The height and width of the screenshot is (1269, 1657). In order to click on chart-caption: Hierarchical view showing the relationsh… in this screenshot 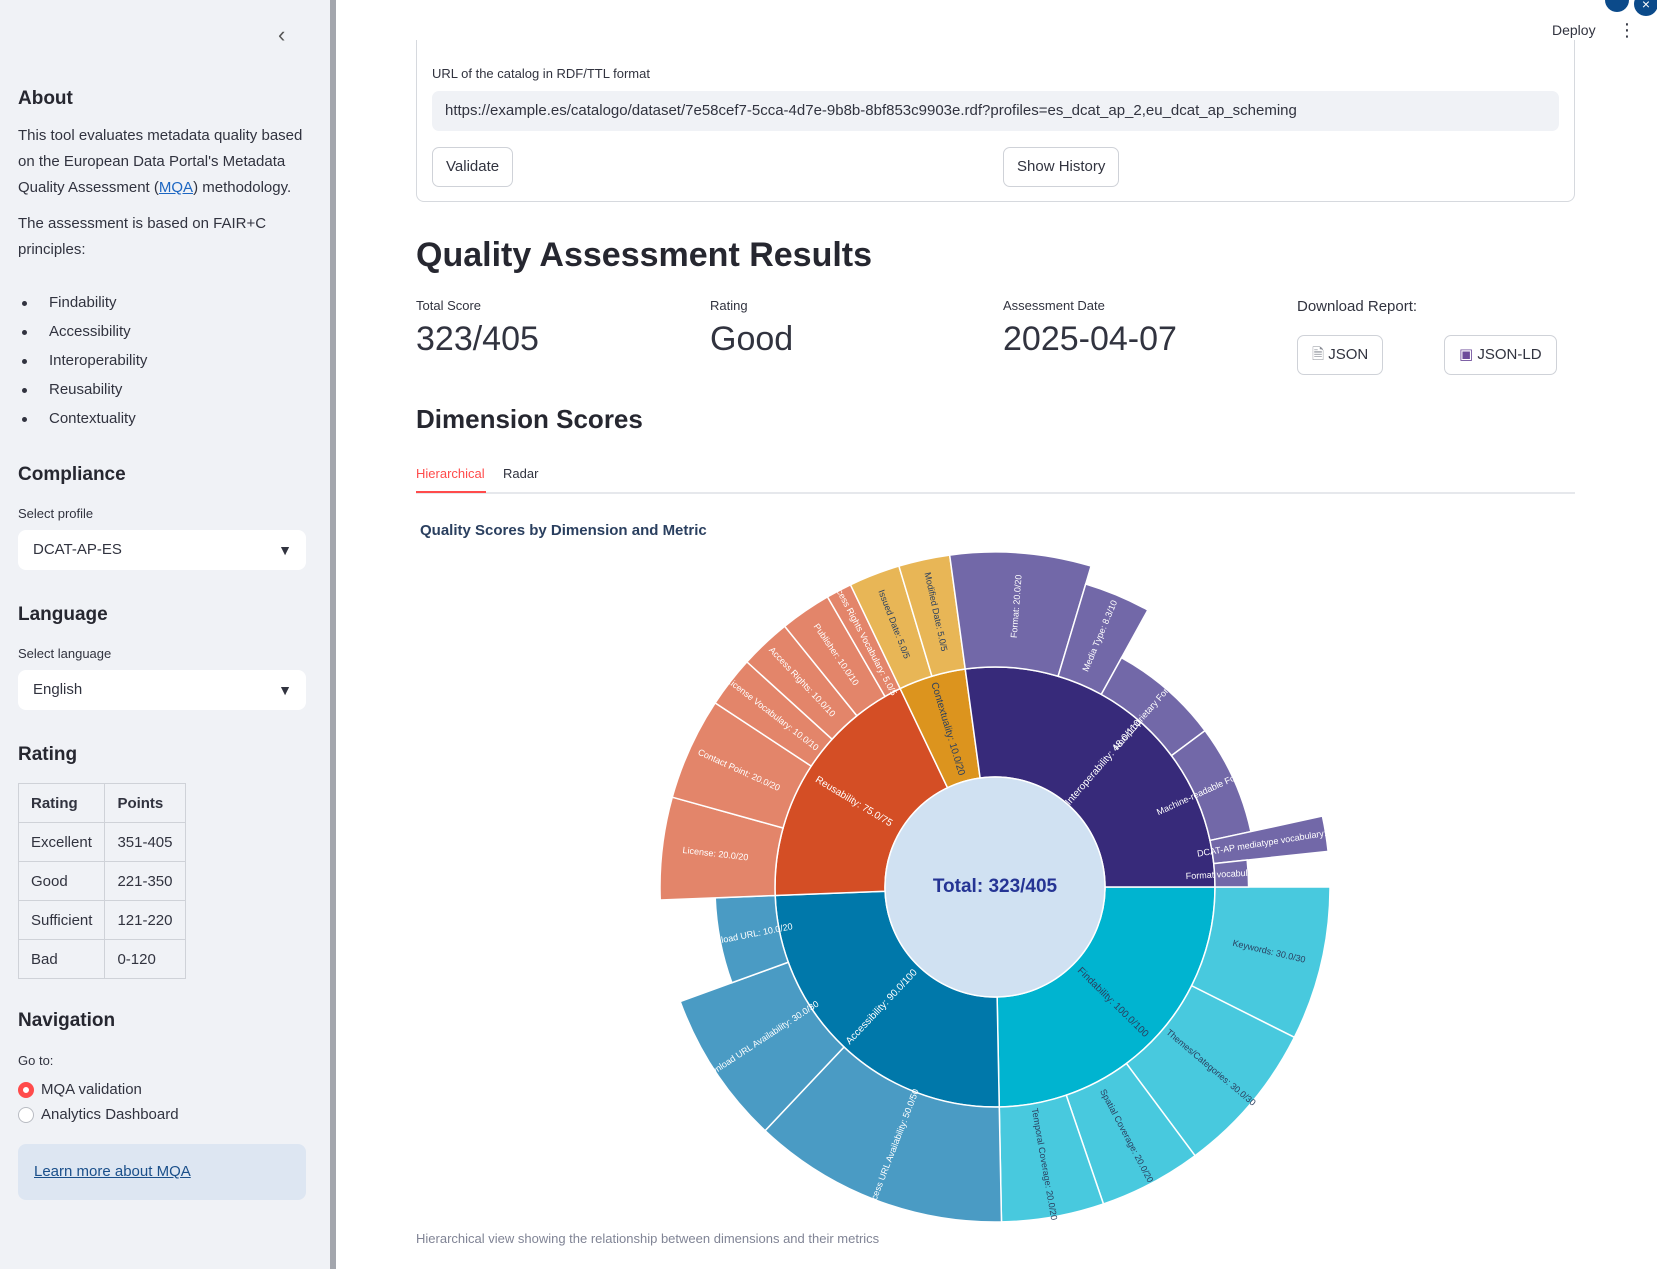, I will do `click(648, 1238)`.